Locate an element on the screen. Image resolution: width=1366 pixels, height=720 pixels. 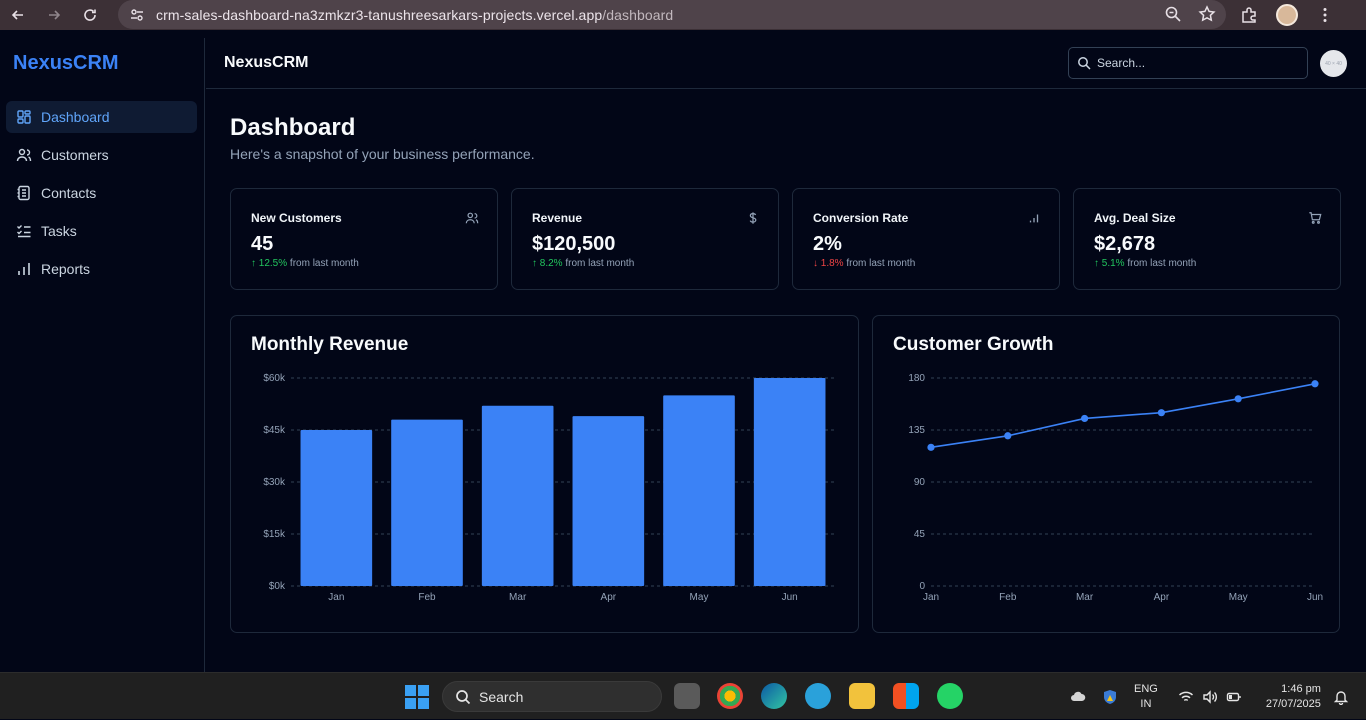
site-info-icon is located at coordinates (137, 15).